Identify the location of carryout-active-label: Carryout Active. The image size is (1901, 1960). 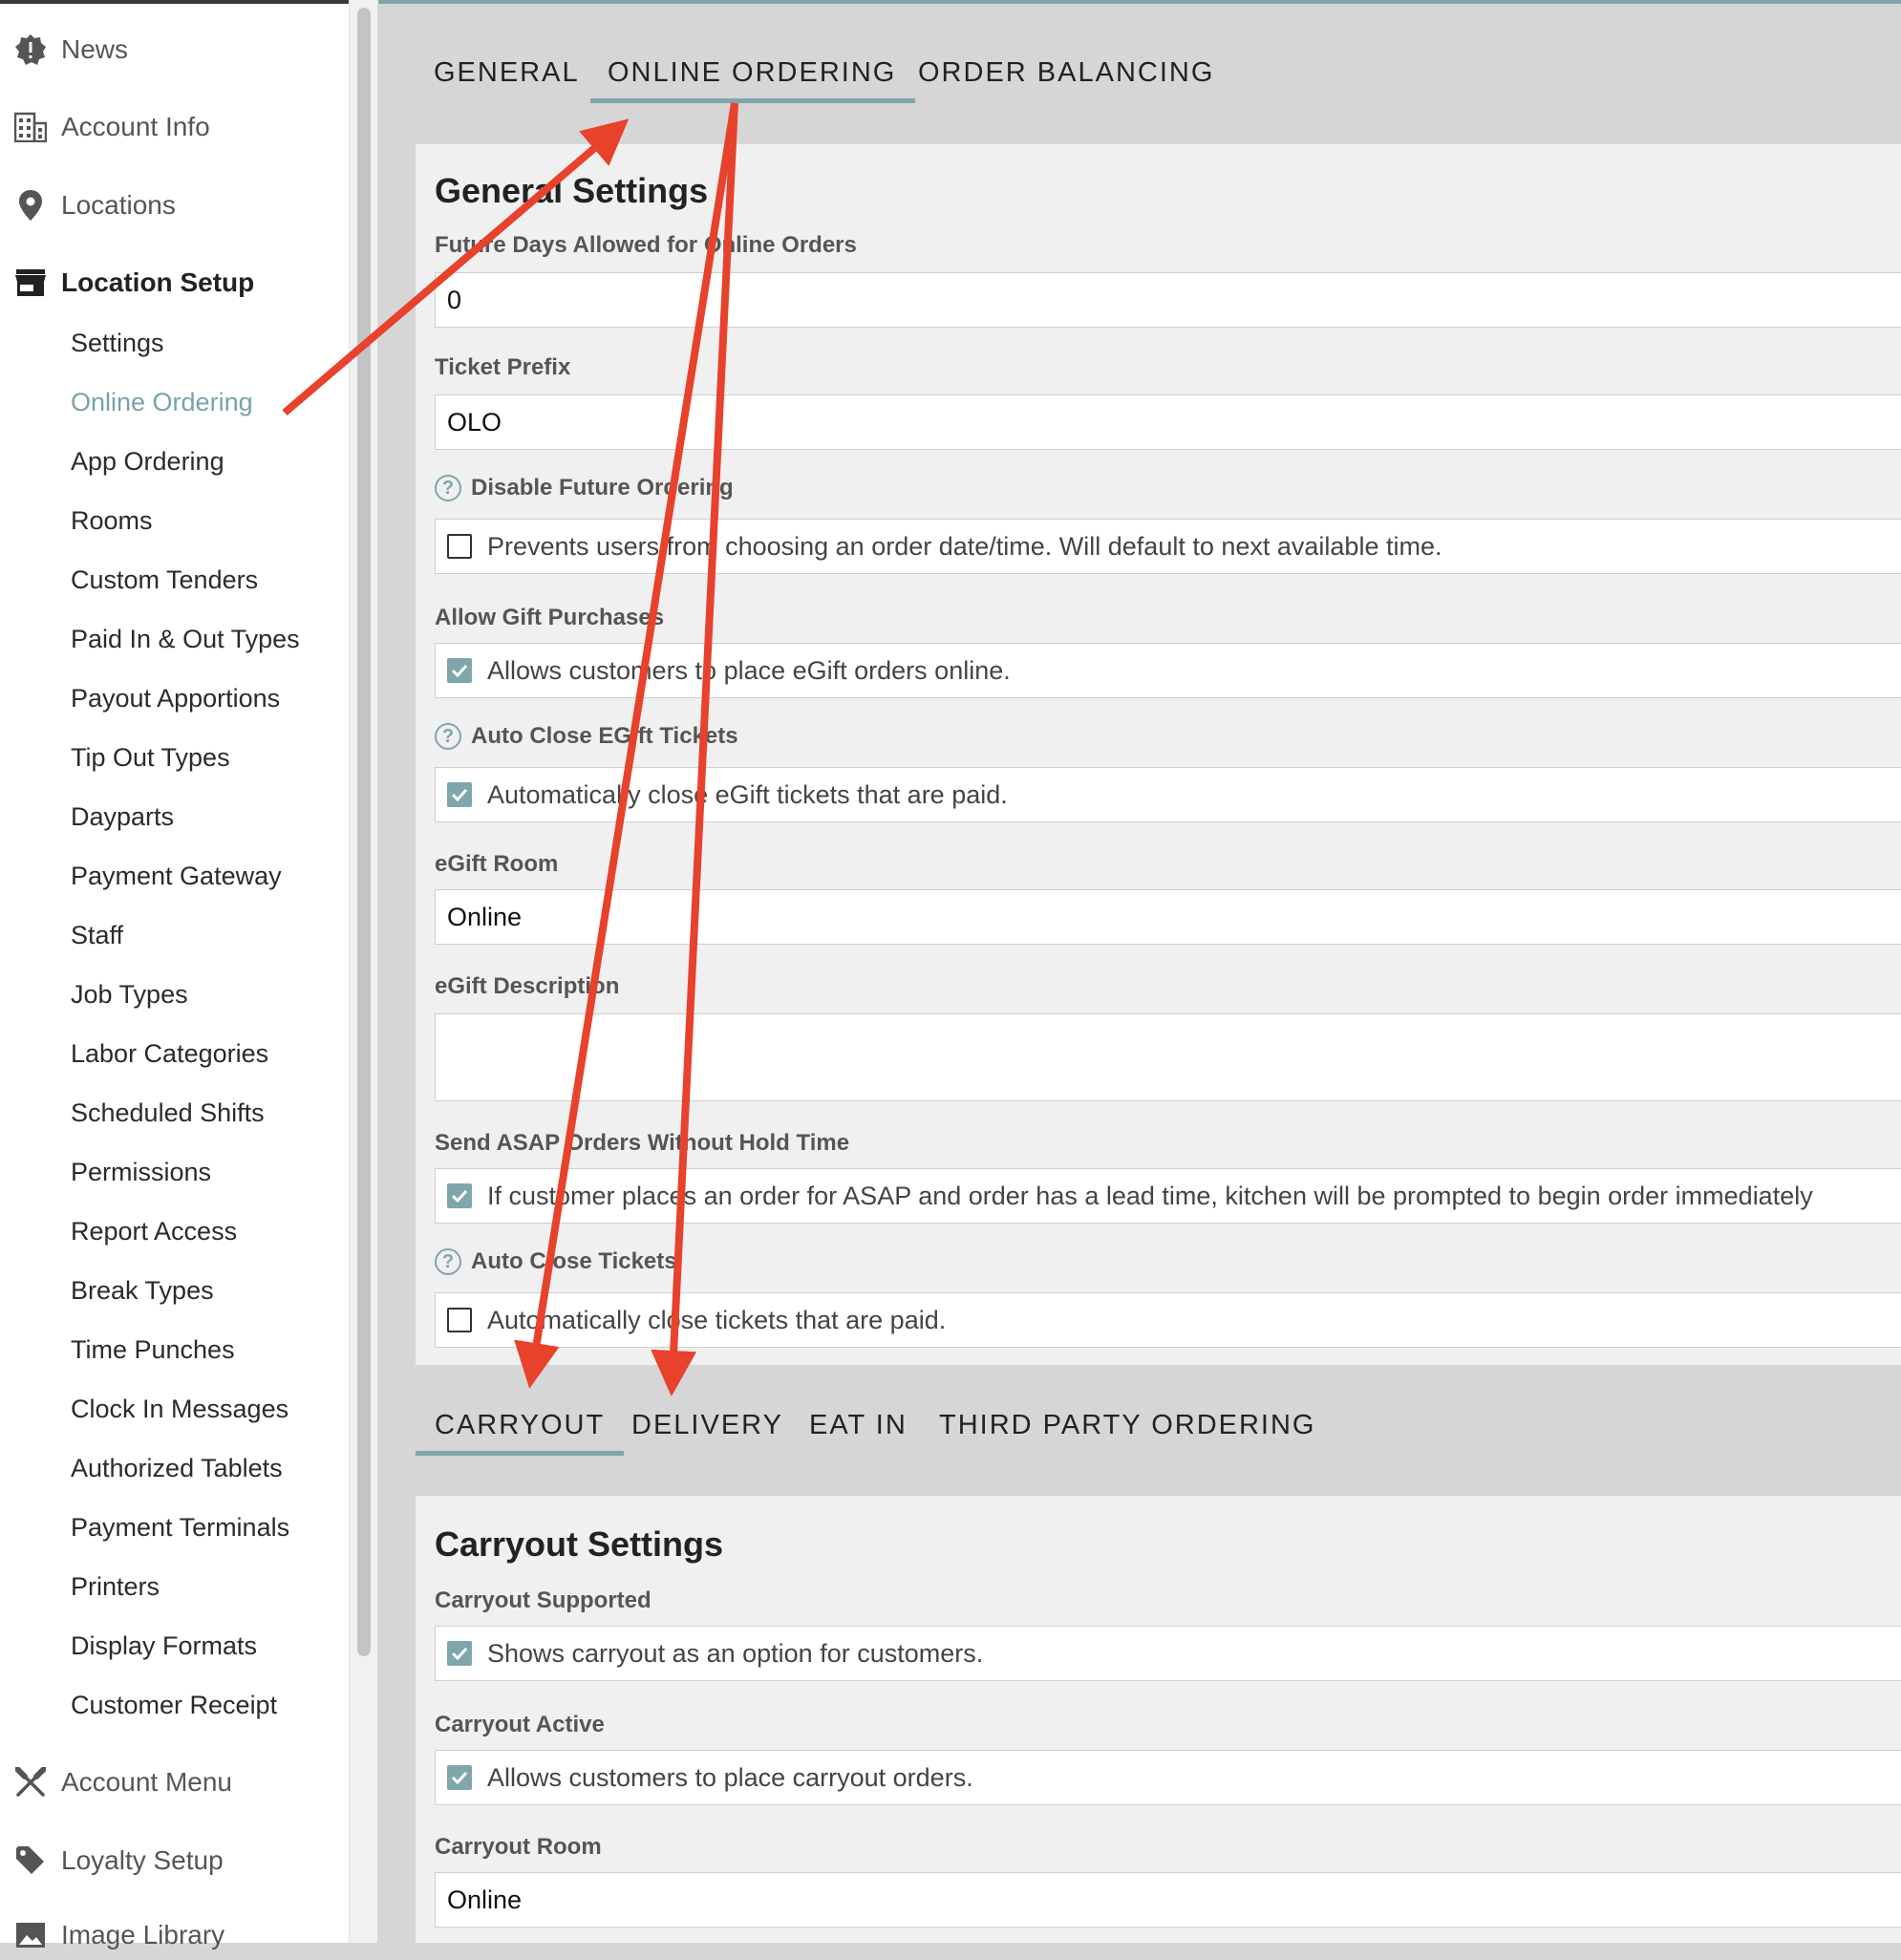
(520, 1725).